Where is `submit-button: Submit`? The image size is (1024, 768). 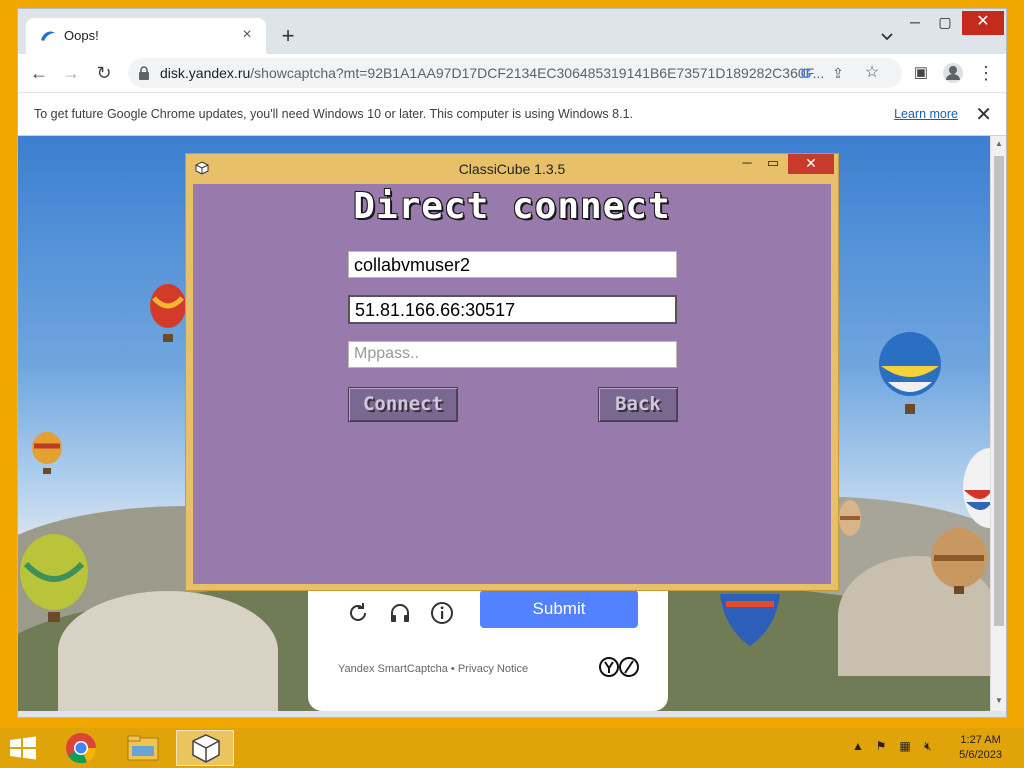 submit-button: Submit is located at coordinates (559, 609).